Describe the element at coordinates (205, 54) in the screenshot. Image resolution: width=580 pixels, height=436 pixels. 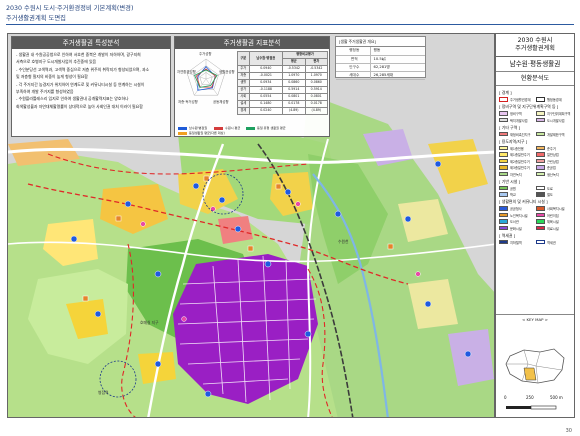
I see `radar-axis-label: 주거성향` at that location.